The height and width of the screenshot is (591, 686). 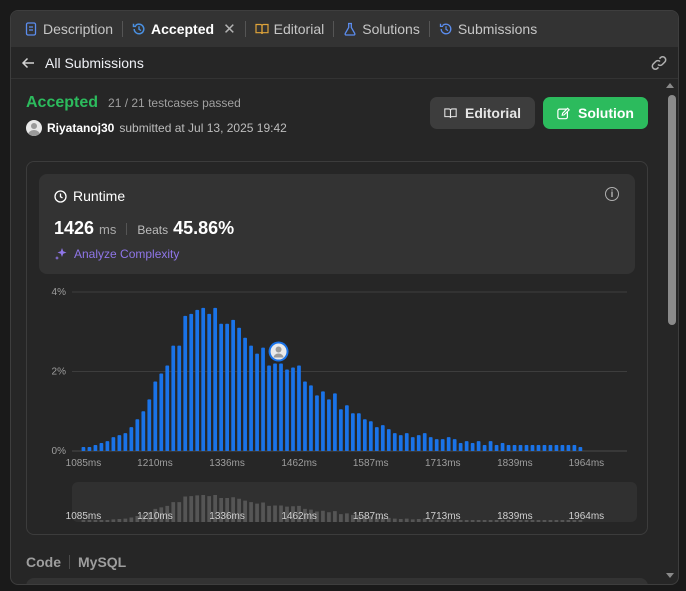 What do you see at coordinates (492, 113) in the screenshot?
I see `editorial-button-label: Editorial` at bounding box center [492, 113].